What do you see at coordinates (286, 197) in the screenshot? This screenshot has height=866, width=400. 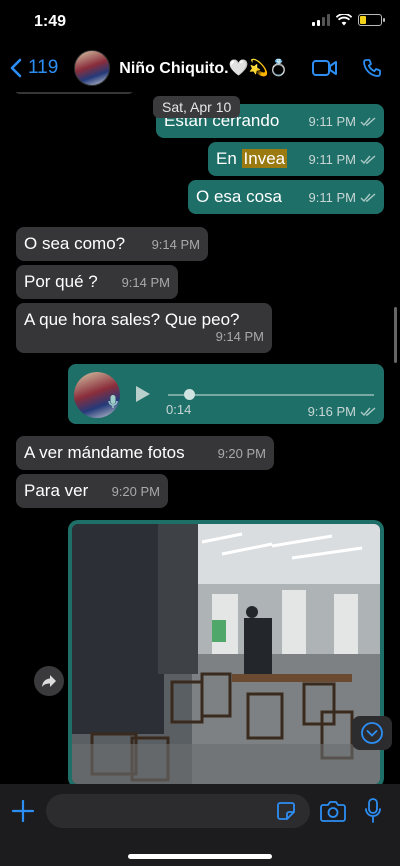 I see `message-bubble: O esa cosa 9:11 PM` at bounding box center [286, 197].